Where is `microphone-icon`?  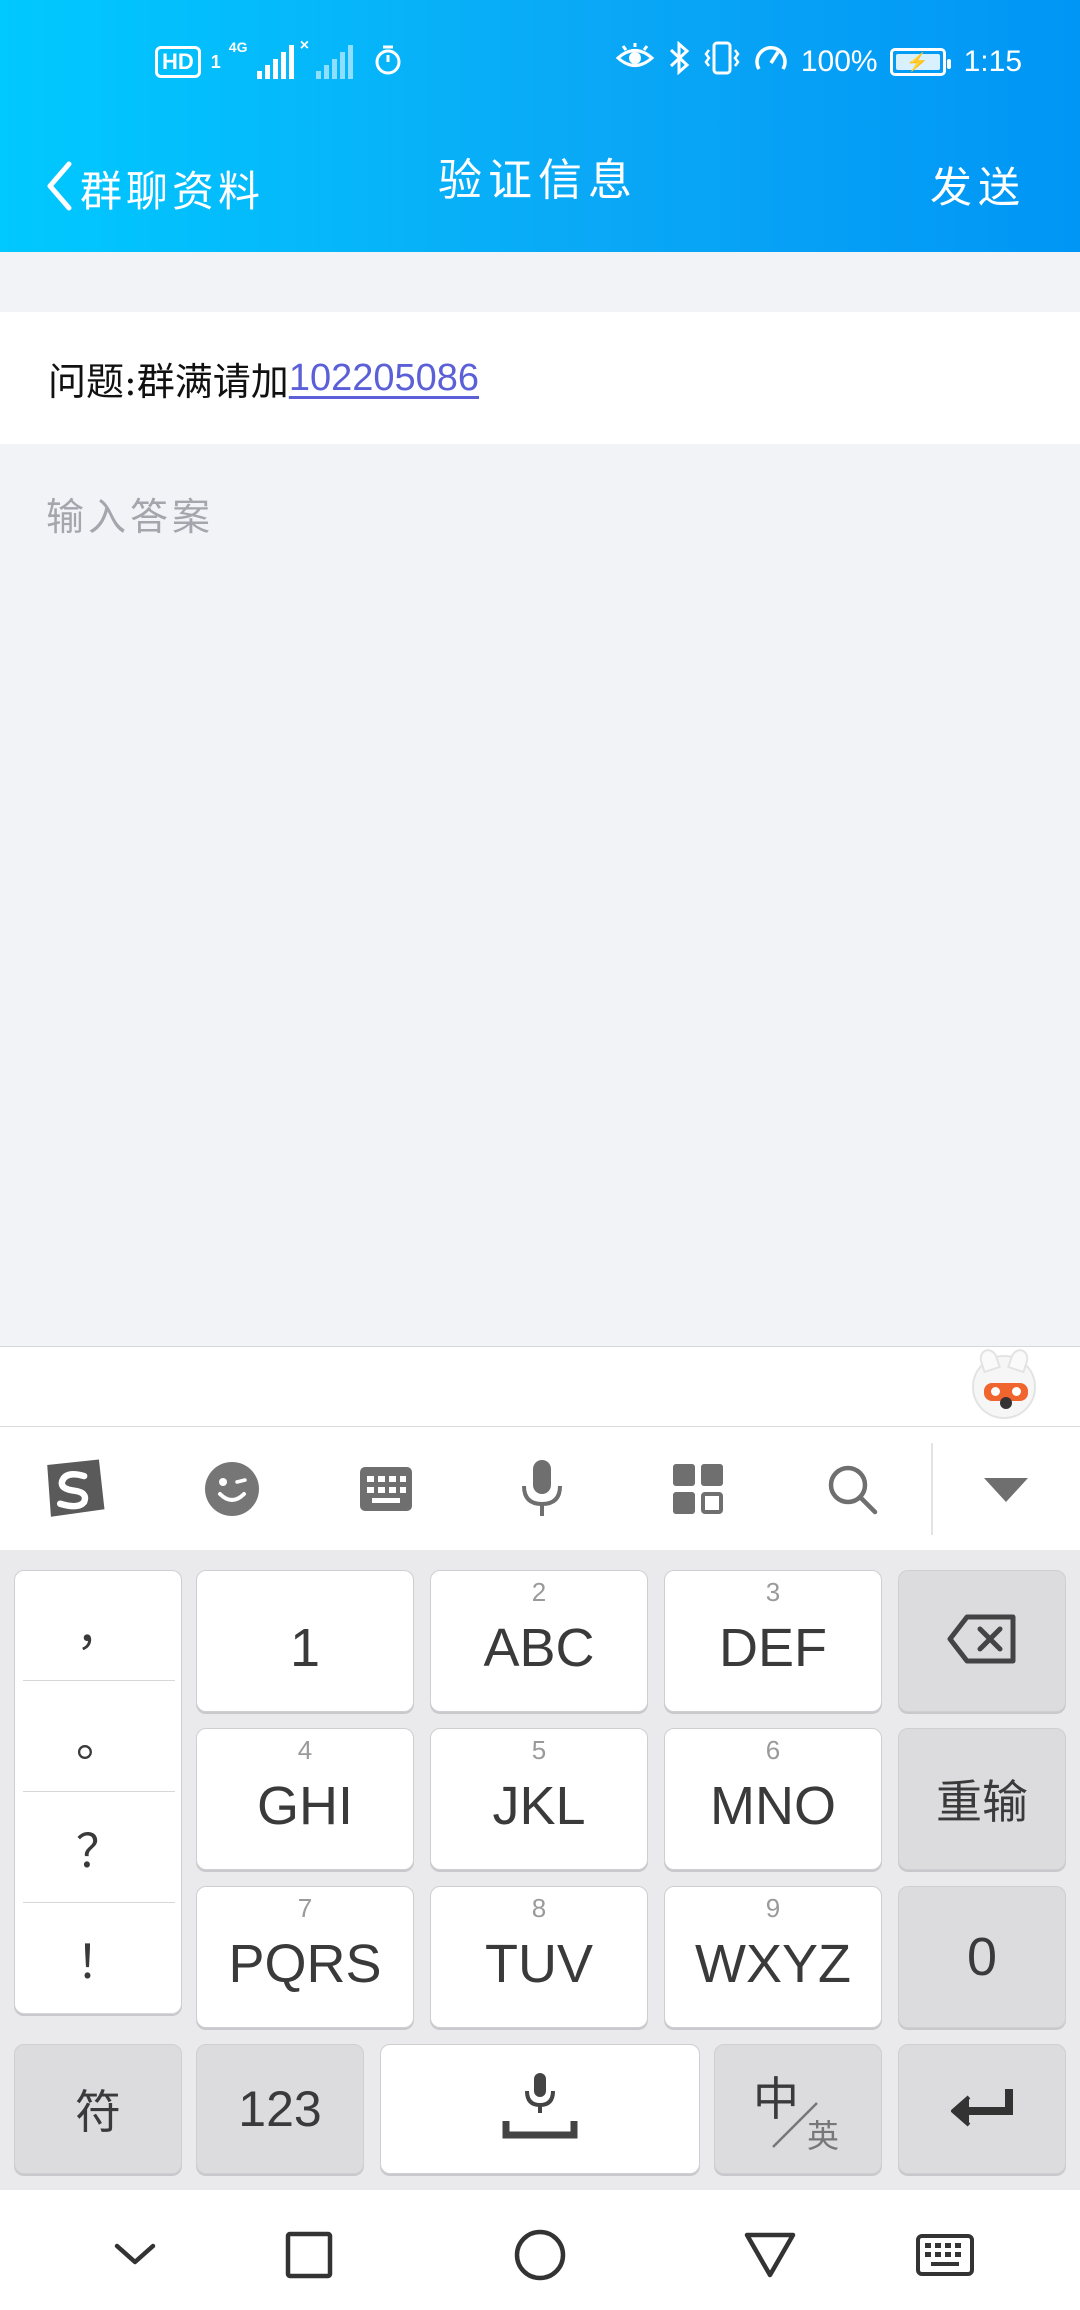
microphone-icon is located at coordinates (542, 1489).